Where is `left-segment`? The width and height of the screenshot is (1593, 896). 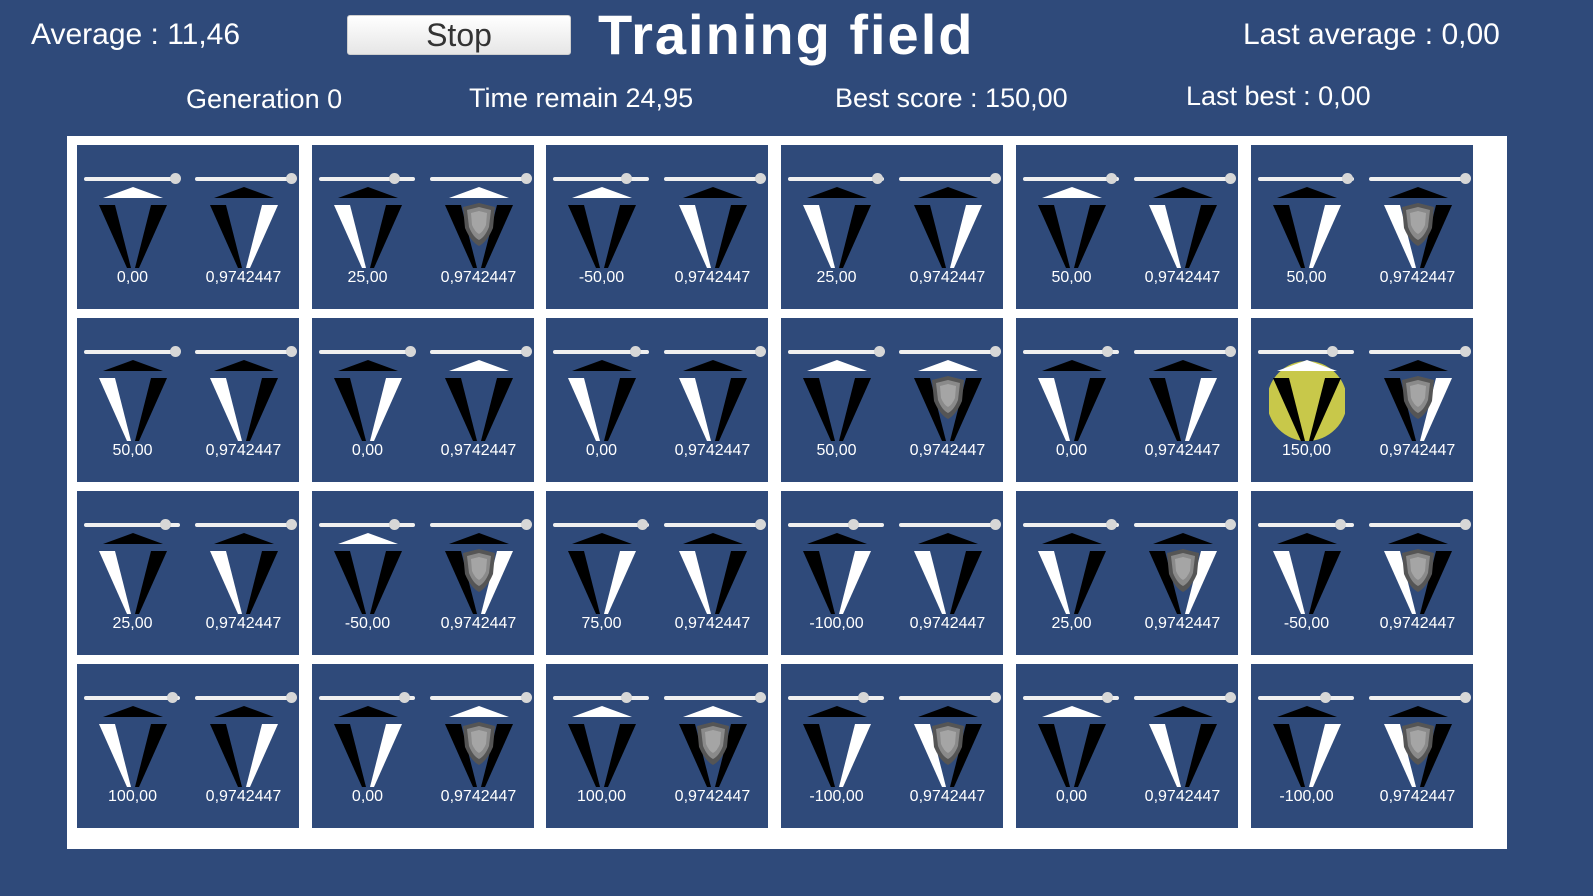
left-segment is located at coordinates (115, 409).